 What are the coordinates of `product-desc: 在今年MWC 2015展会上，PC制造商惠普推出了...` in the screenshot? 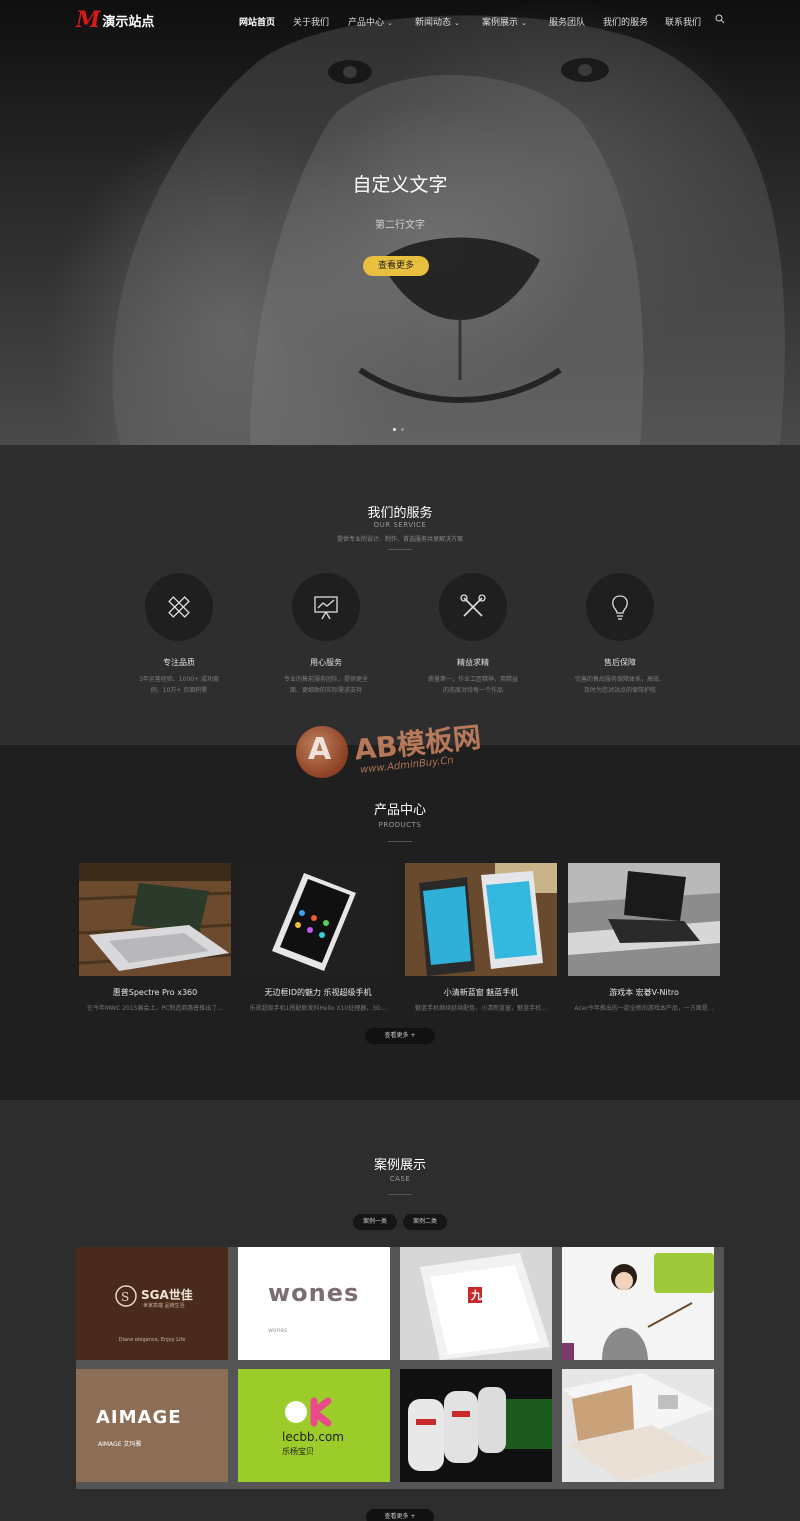 It's located at (154, 1008).